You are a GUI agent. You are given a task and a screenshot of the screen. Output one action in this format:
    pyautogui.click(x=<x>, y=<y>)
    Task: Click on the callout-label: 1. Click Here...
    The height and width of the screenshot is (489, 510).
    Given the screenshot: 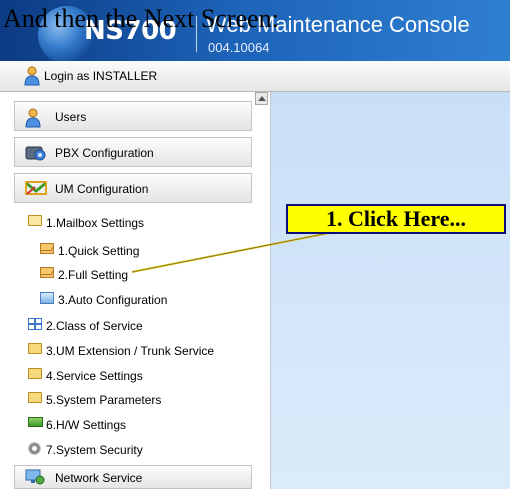 What is the action you would take?
    pyautogui.click(x=396, y=218)
    